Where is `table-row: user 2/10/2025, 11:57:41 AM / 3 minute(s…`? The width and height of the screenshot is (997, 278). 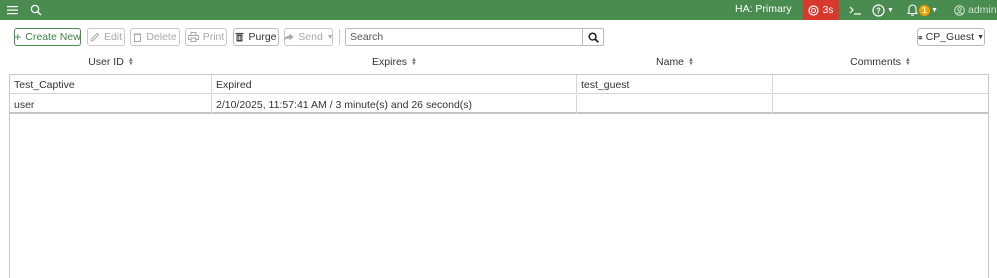
table-row: user 2/10/2025, 11:57:41 AM / 3 minute(s… is located at coordinates (499, 104).